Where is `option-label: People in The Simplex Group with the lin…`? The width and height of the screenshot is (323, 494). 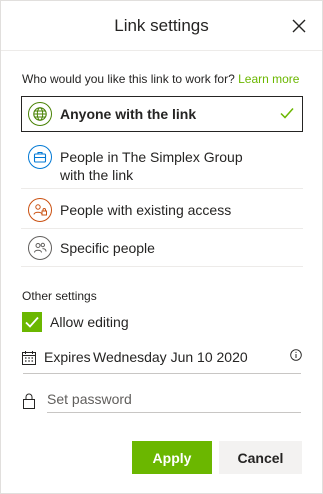 option-label: People in The Simplex Group with the lin… is located at coordinates (151, 166).